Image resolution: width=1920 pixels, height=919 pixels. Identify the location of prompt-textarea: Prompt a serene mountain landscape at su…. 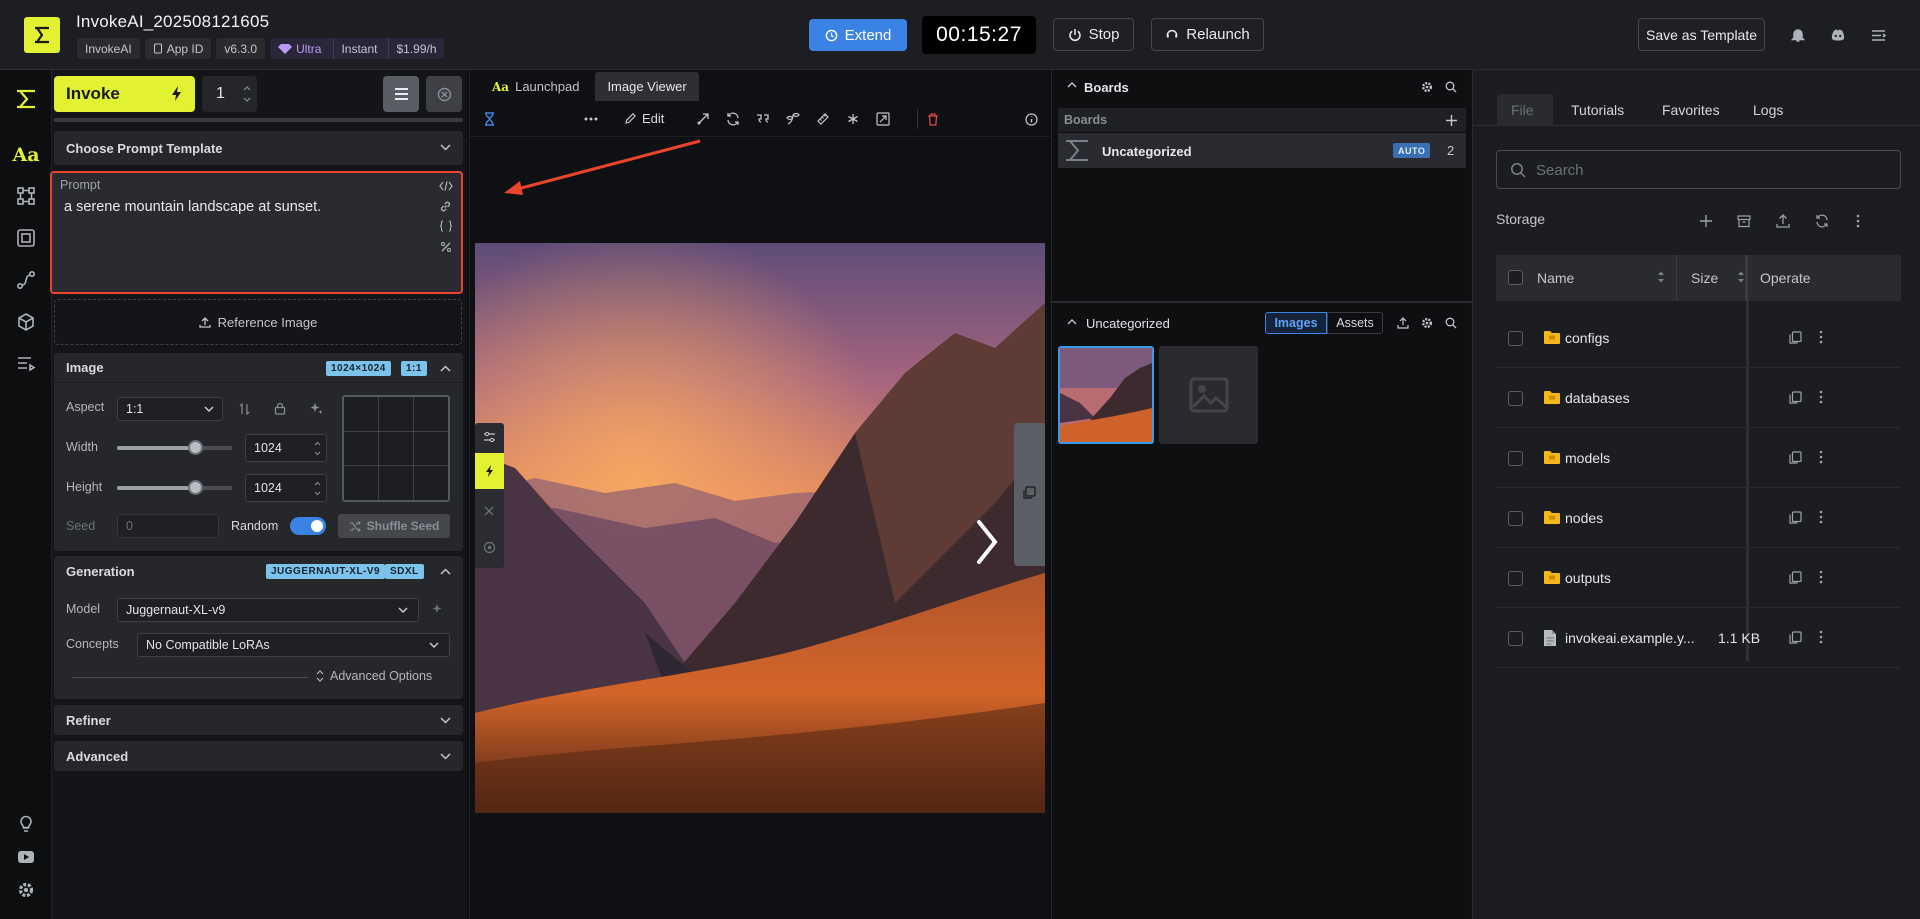
(256, 232).